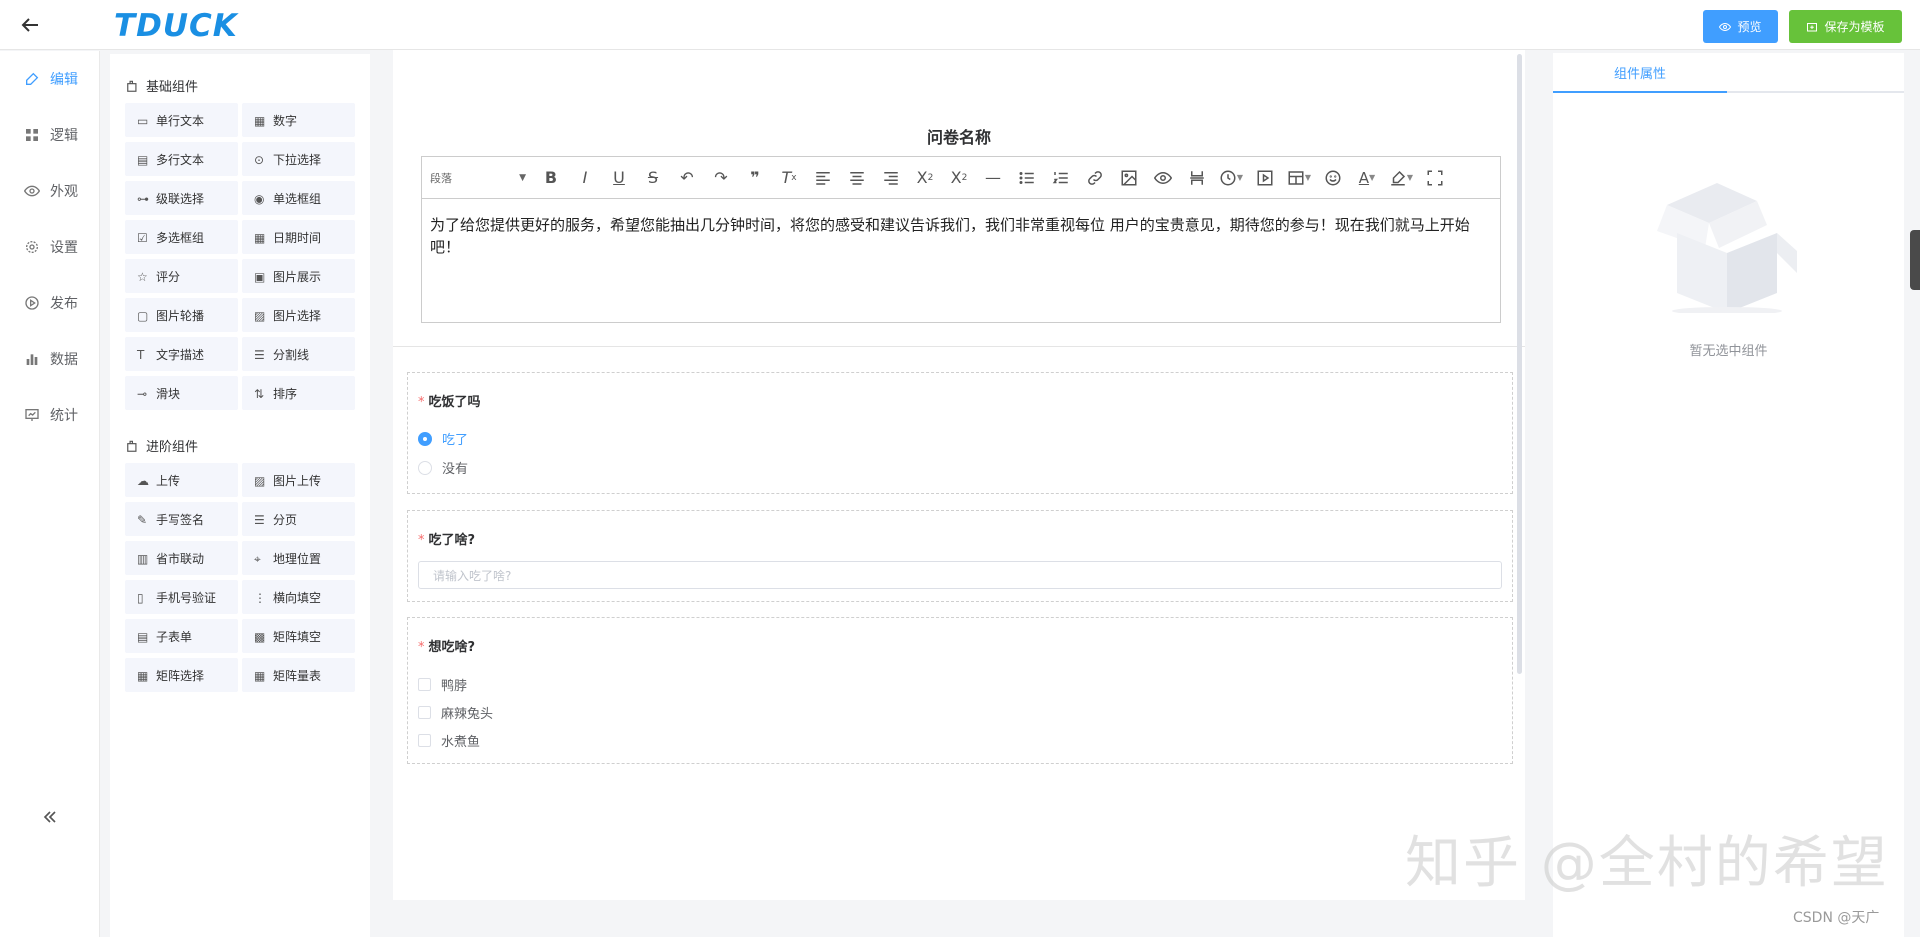  What do you see at coordinates (51, 247) in the screenshot?
I see `nav-item-settings: 设置` at bounding box center [51, 247].